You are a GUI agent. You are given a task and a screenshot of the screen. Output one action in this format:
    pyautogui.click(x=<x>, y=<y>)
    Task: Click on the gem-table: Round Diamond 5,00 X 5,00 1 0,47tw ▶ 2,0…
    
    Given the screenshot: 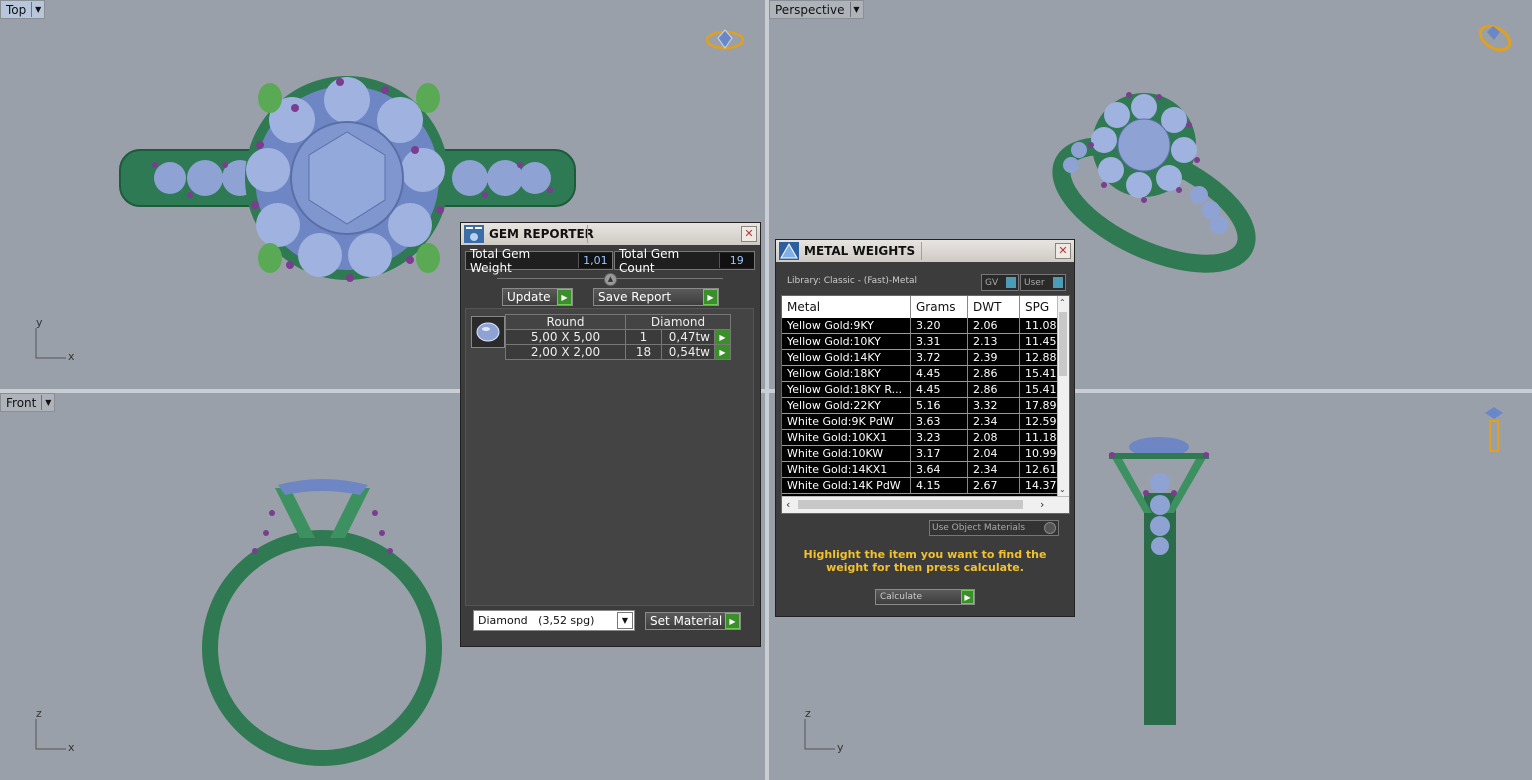 What is the action you would take?
    pyautogui.click(x=618, y=337)
    